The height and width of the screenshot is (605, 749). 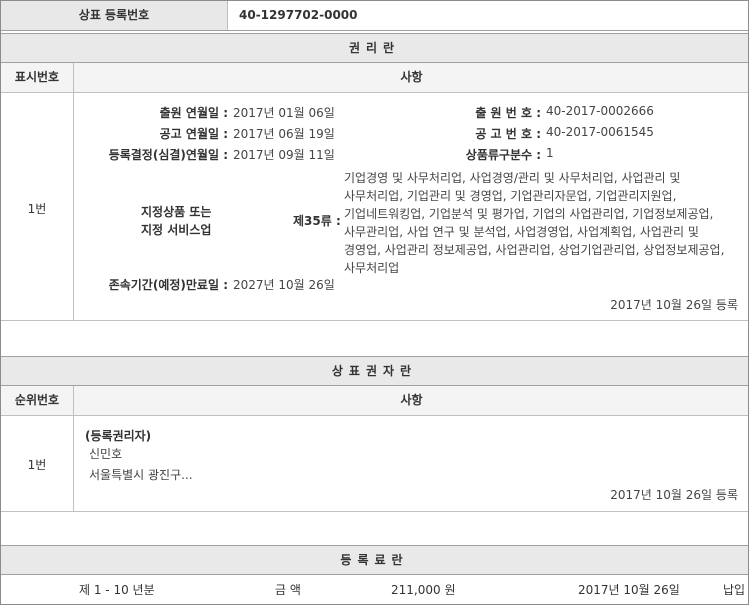 I want to click on application-date-label: 출원 연월일 :, so click(x=193, y=113).